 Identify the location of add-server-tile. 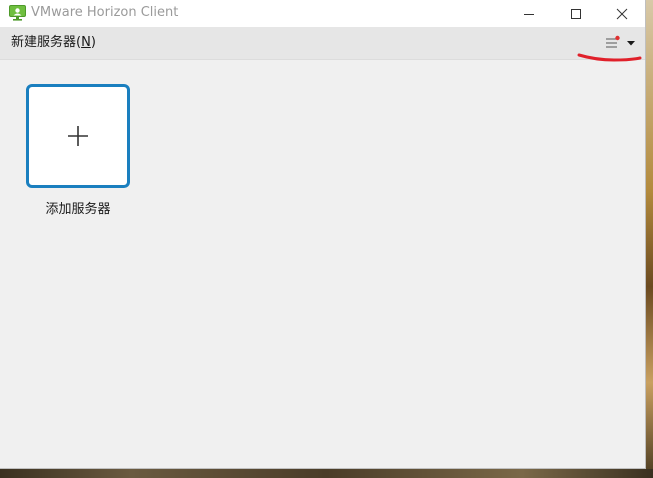
(78, 136).